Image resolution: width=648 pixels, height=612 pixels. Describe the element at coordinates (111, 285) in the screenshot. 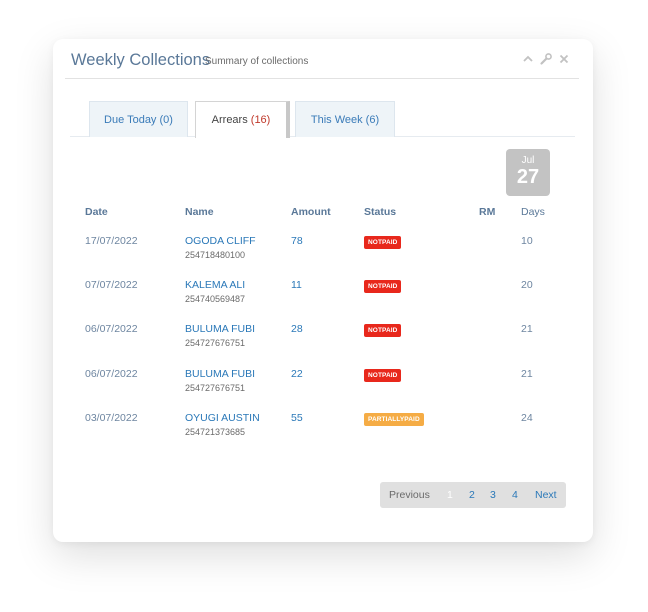

I see `row-date: 07/07/2022` at that location.